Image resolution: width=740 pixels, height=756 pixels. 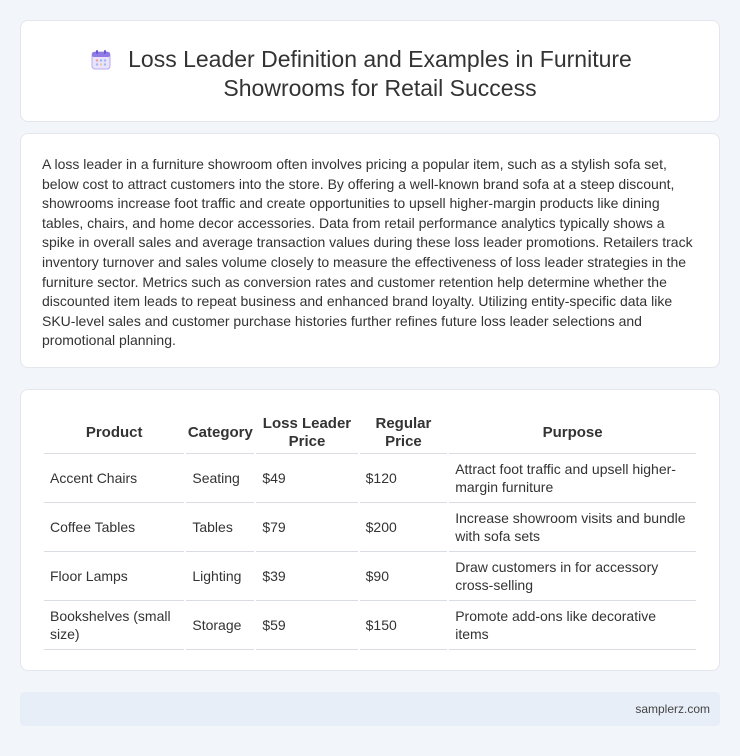 What do you see at coordinates (307, 433) in the screenshot?
I see `header-loss-leader-price: Loss Leader Price` at bounding box center [307, 433].